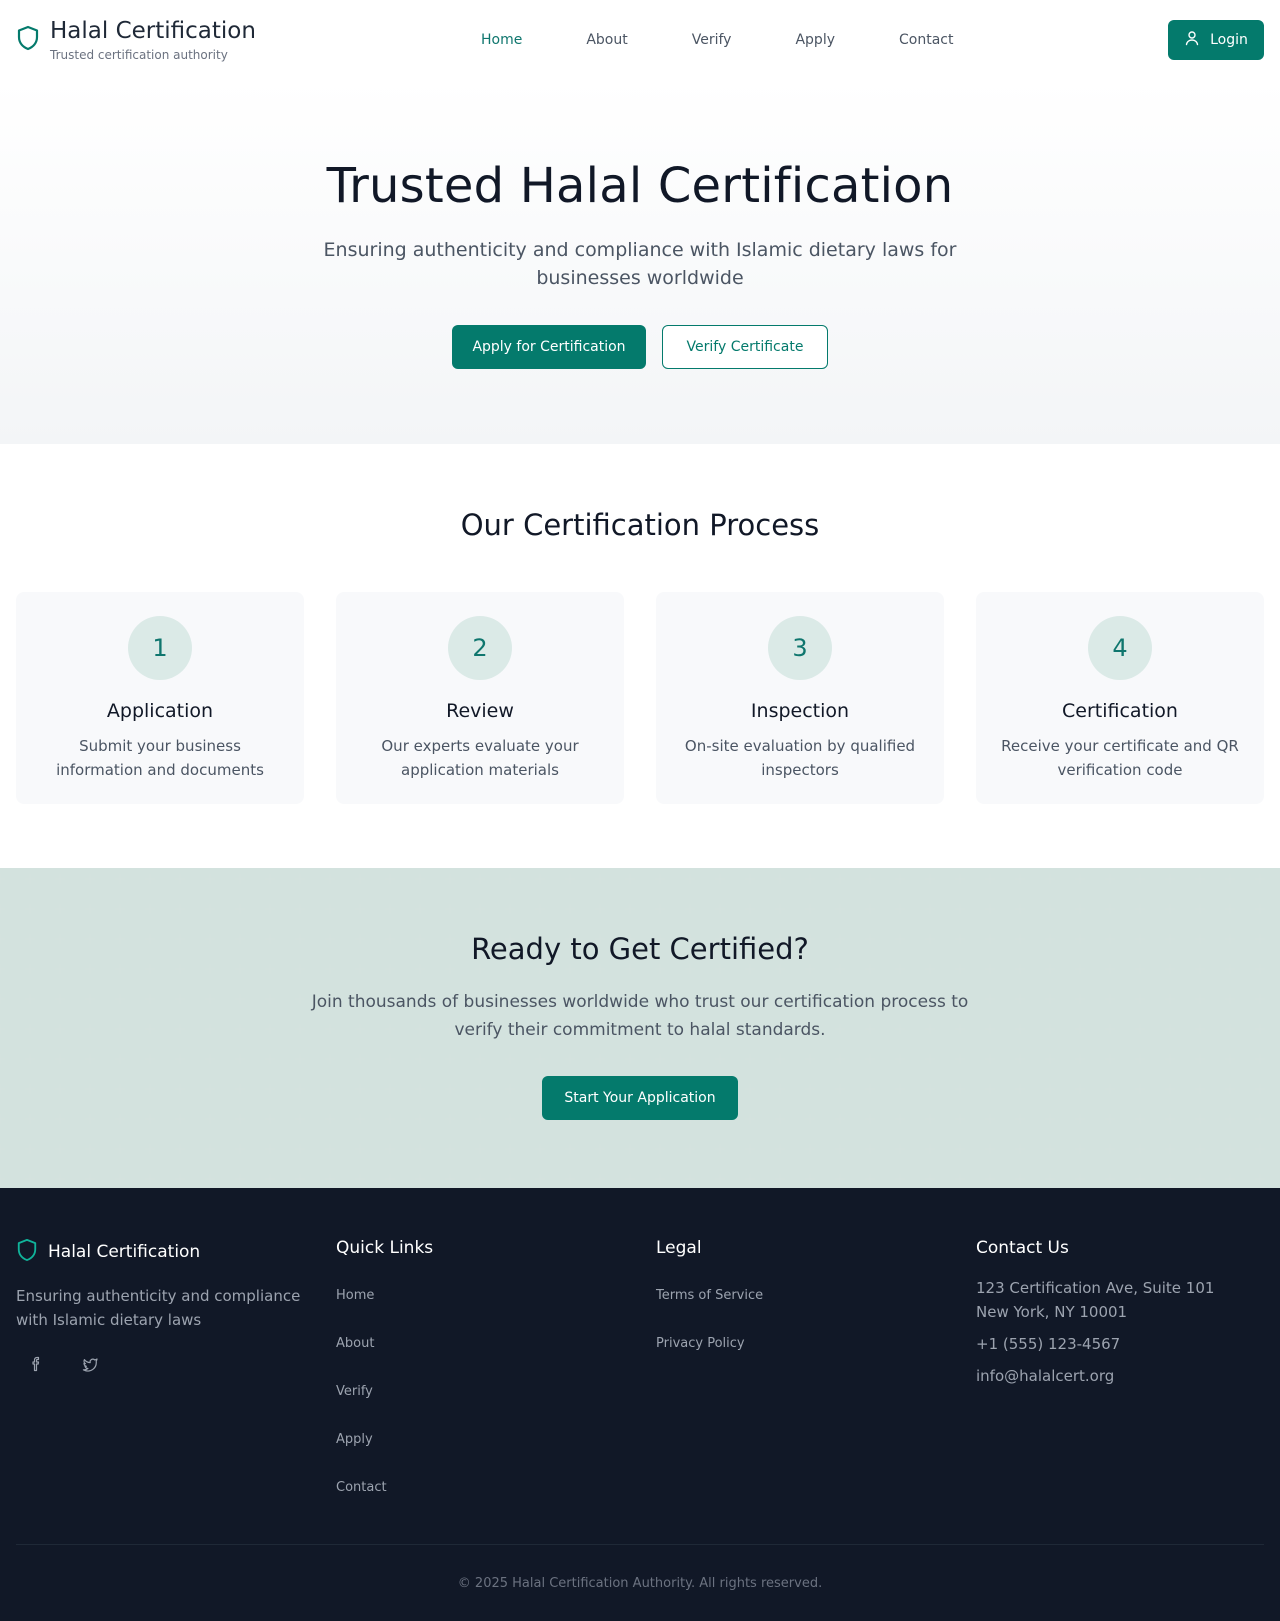  Describe the element at coordinates (160, 1366) in the screenshot. I see `social-links` at that location.